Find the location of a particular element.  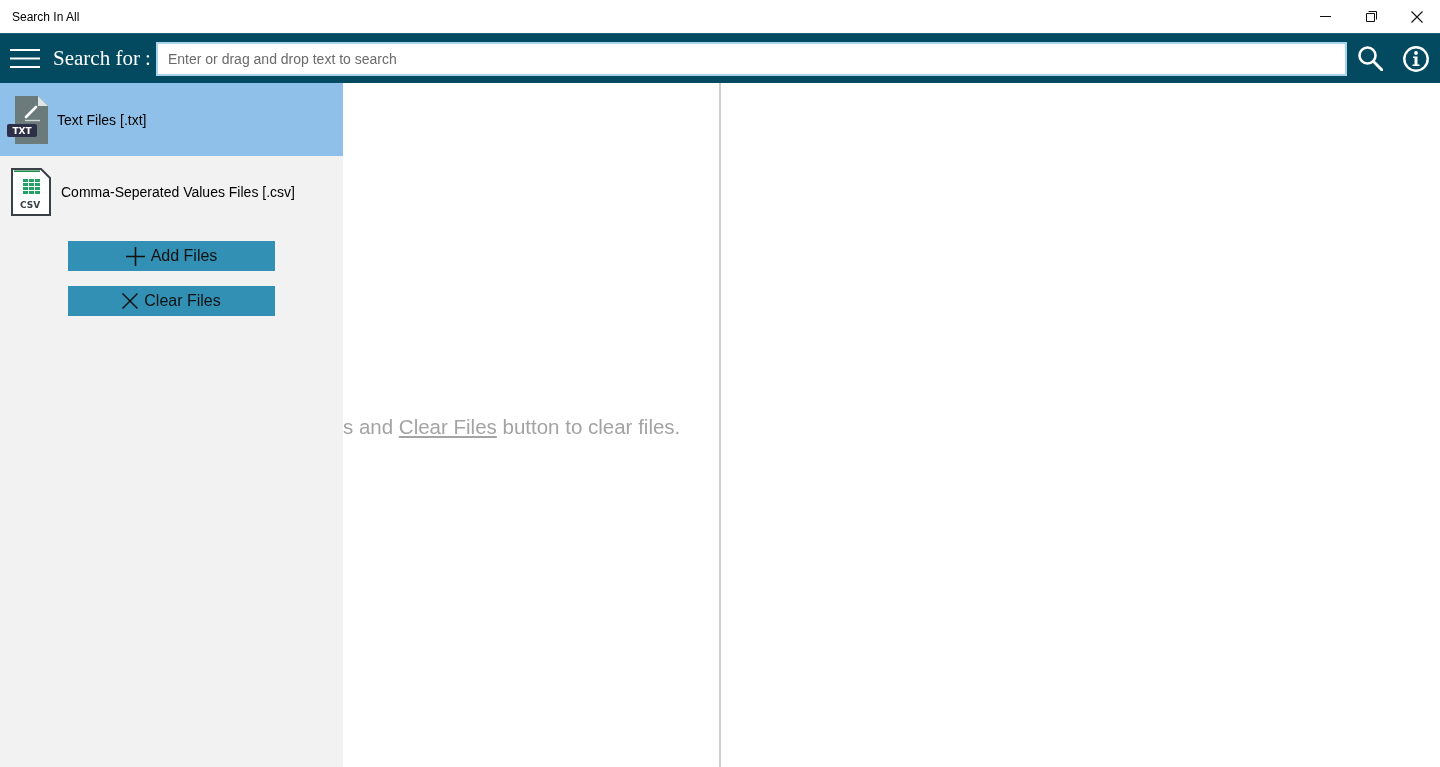

clear-files-button: Clear Files is located at coordinates (171, 301).